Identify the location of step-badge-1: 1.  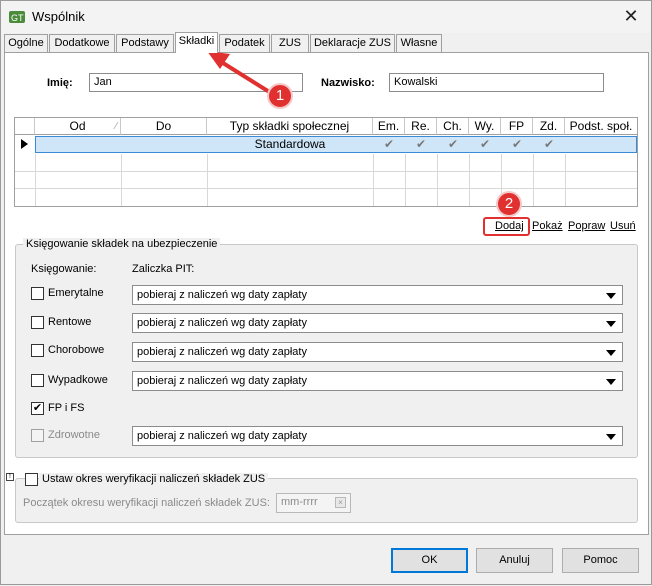
(280, 96).